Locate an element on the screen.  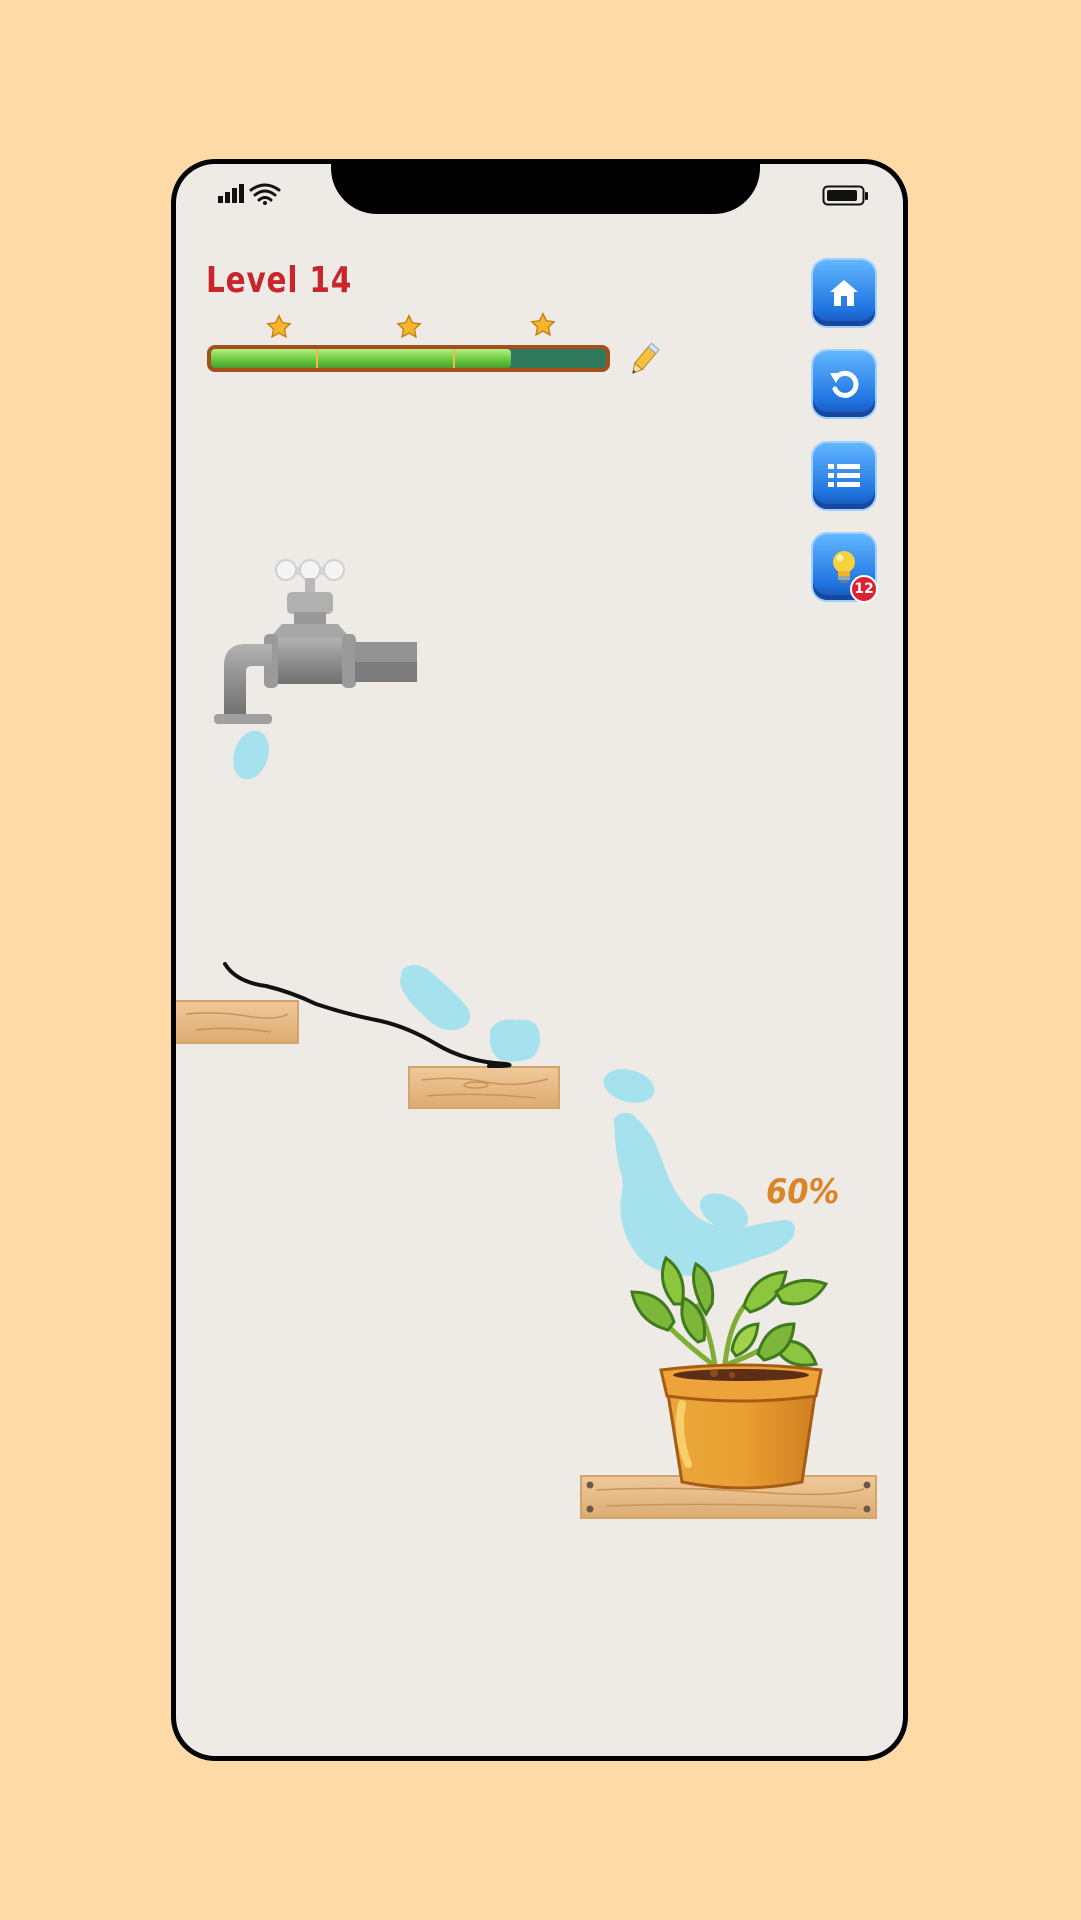
fill-percentage: 60% is located at coordinates (803, 1192).